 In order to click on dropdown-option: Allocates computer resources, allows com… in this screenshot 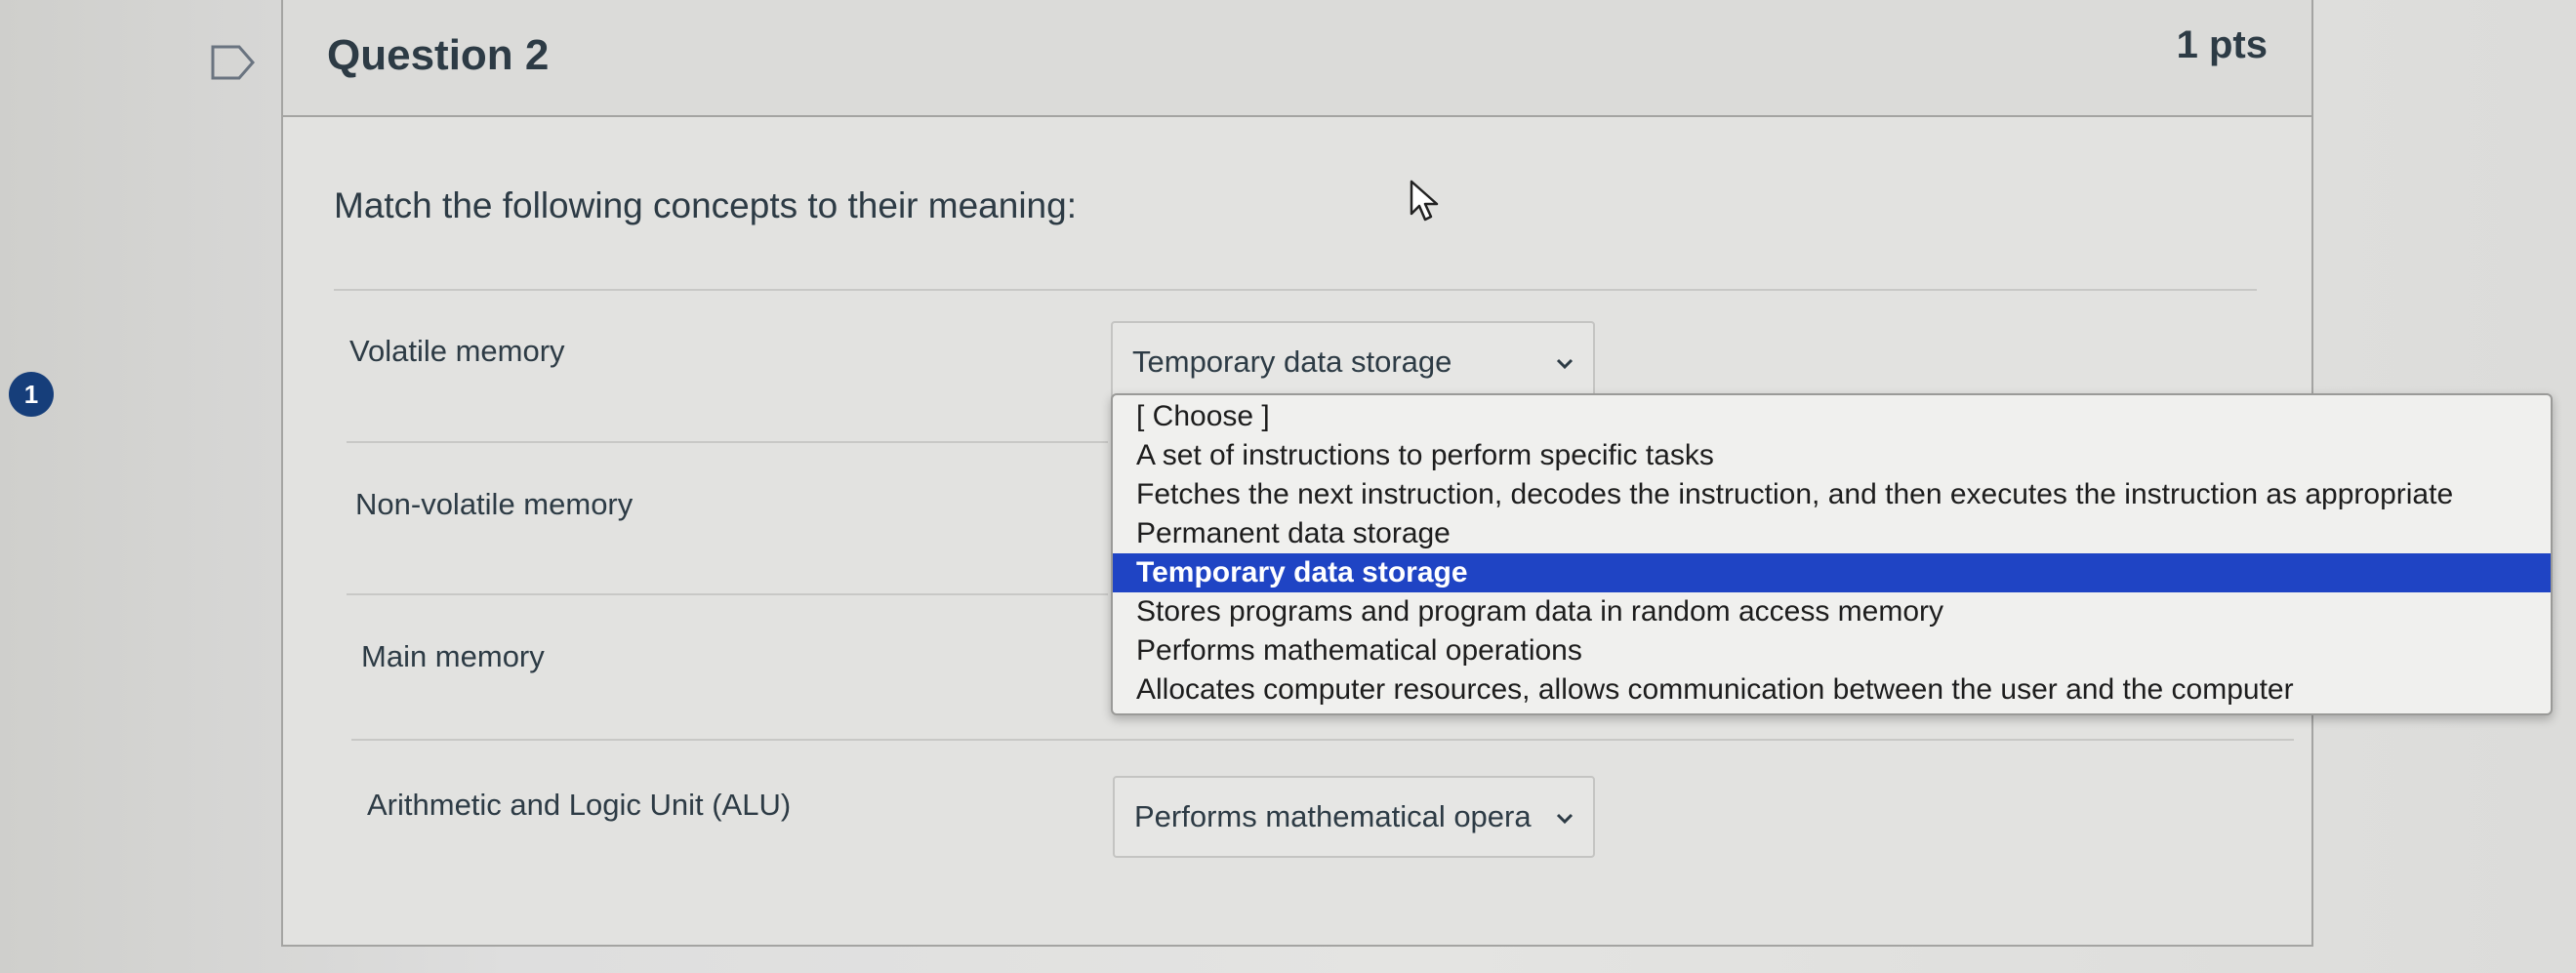, I will do `click(1832, 689)`.